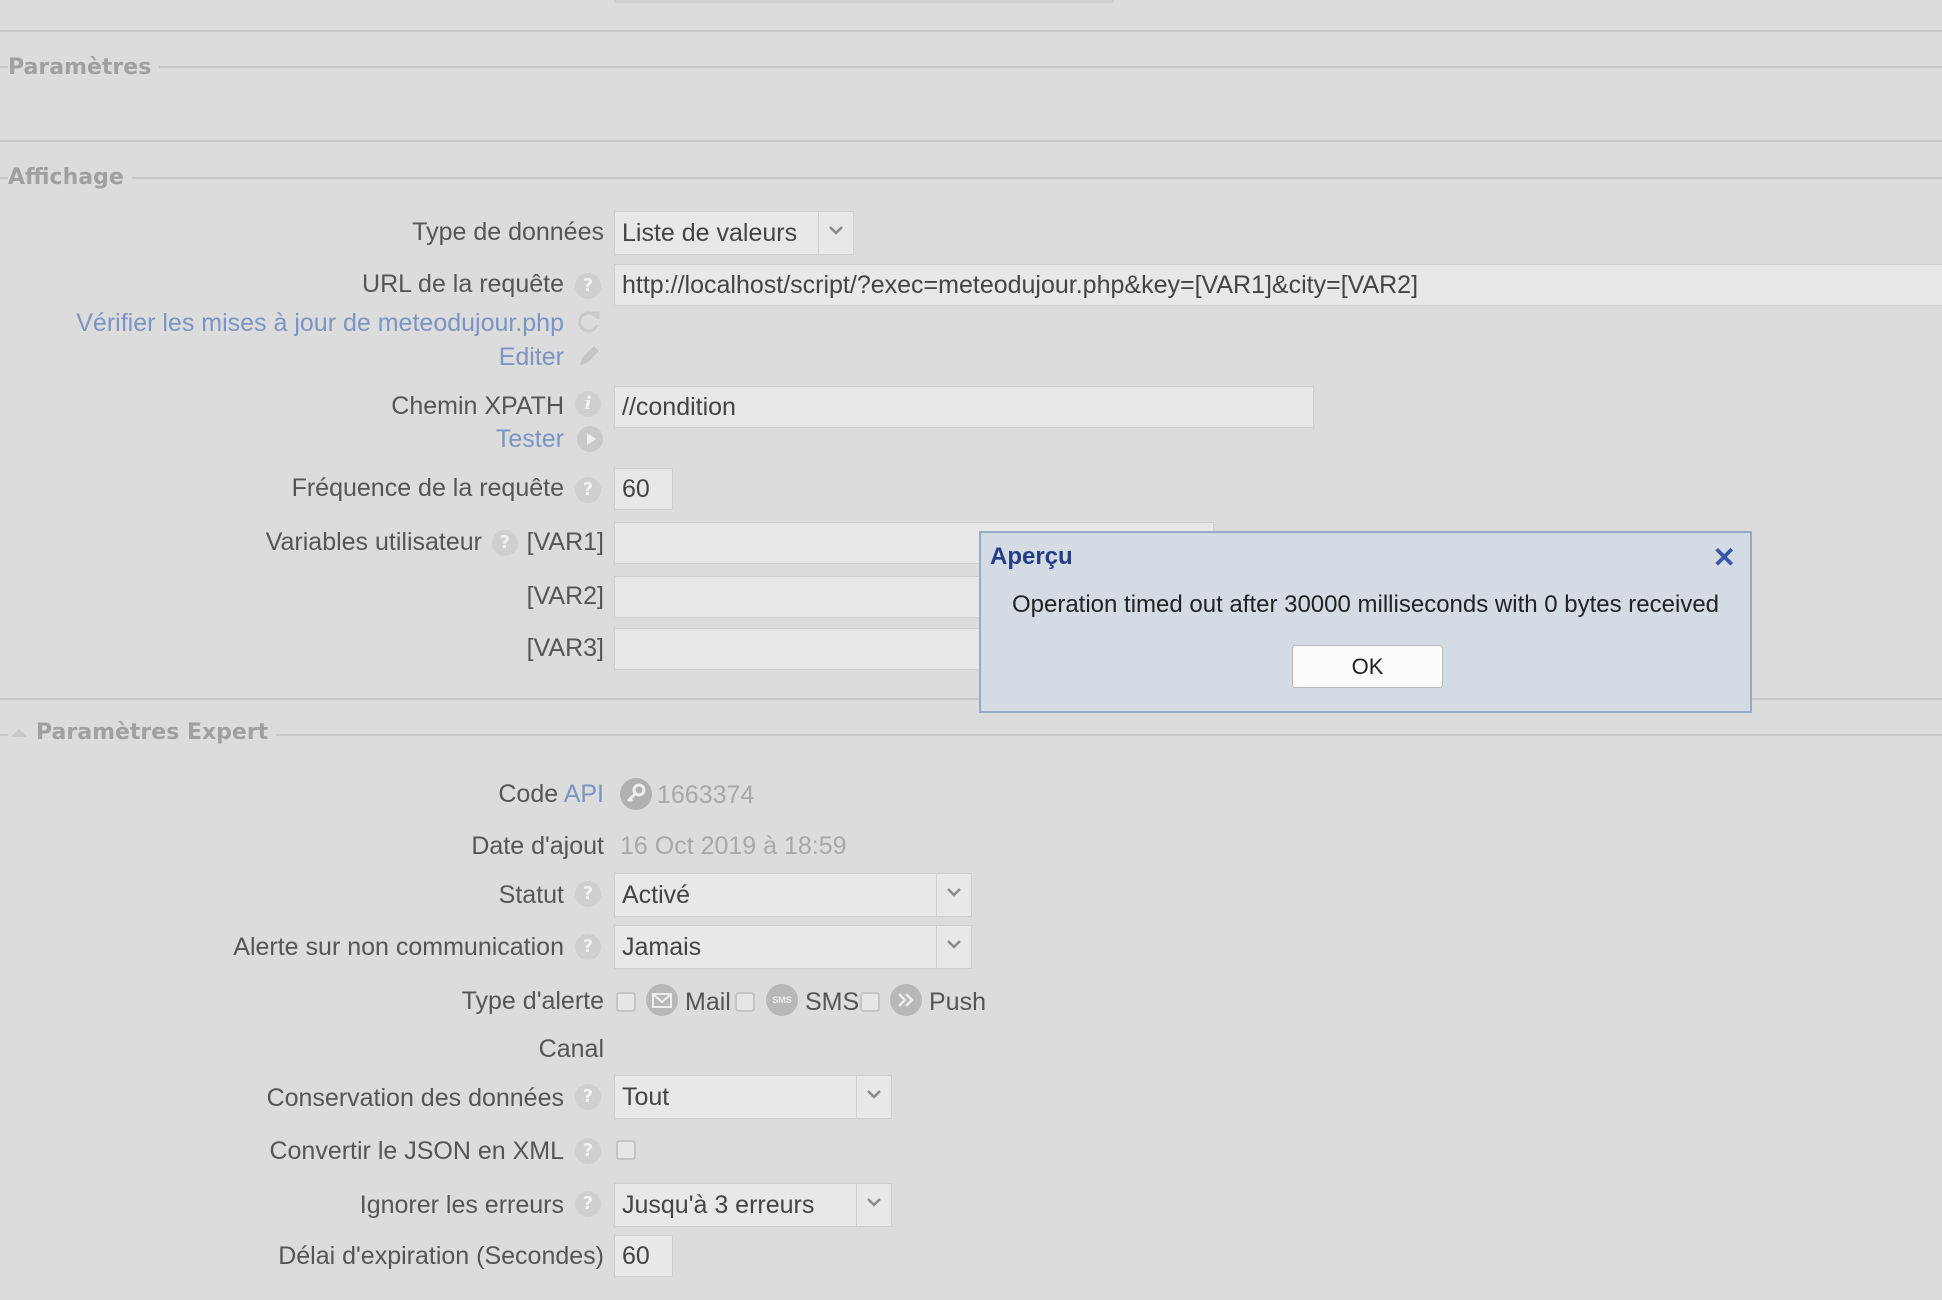 Image resolution: width=1942 pixels, height=1300 pixels. Describe the element at coordinates (84, 67) in the screenshot. I see `section-parametres-legend: Paramètres` at that location.